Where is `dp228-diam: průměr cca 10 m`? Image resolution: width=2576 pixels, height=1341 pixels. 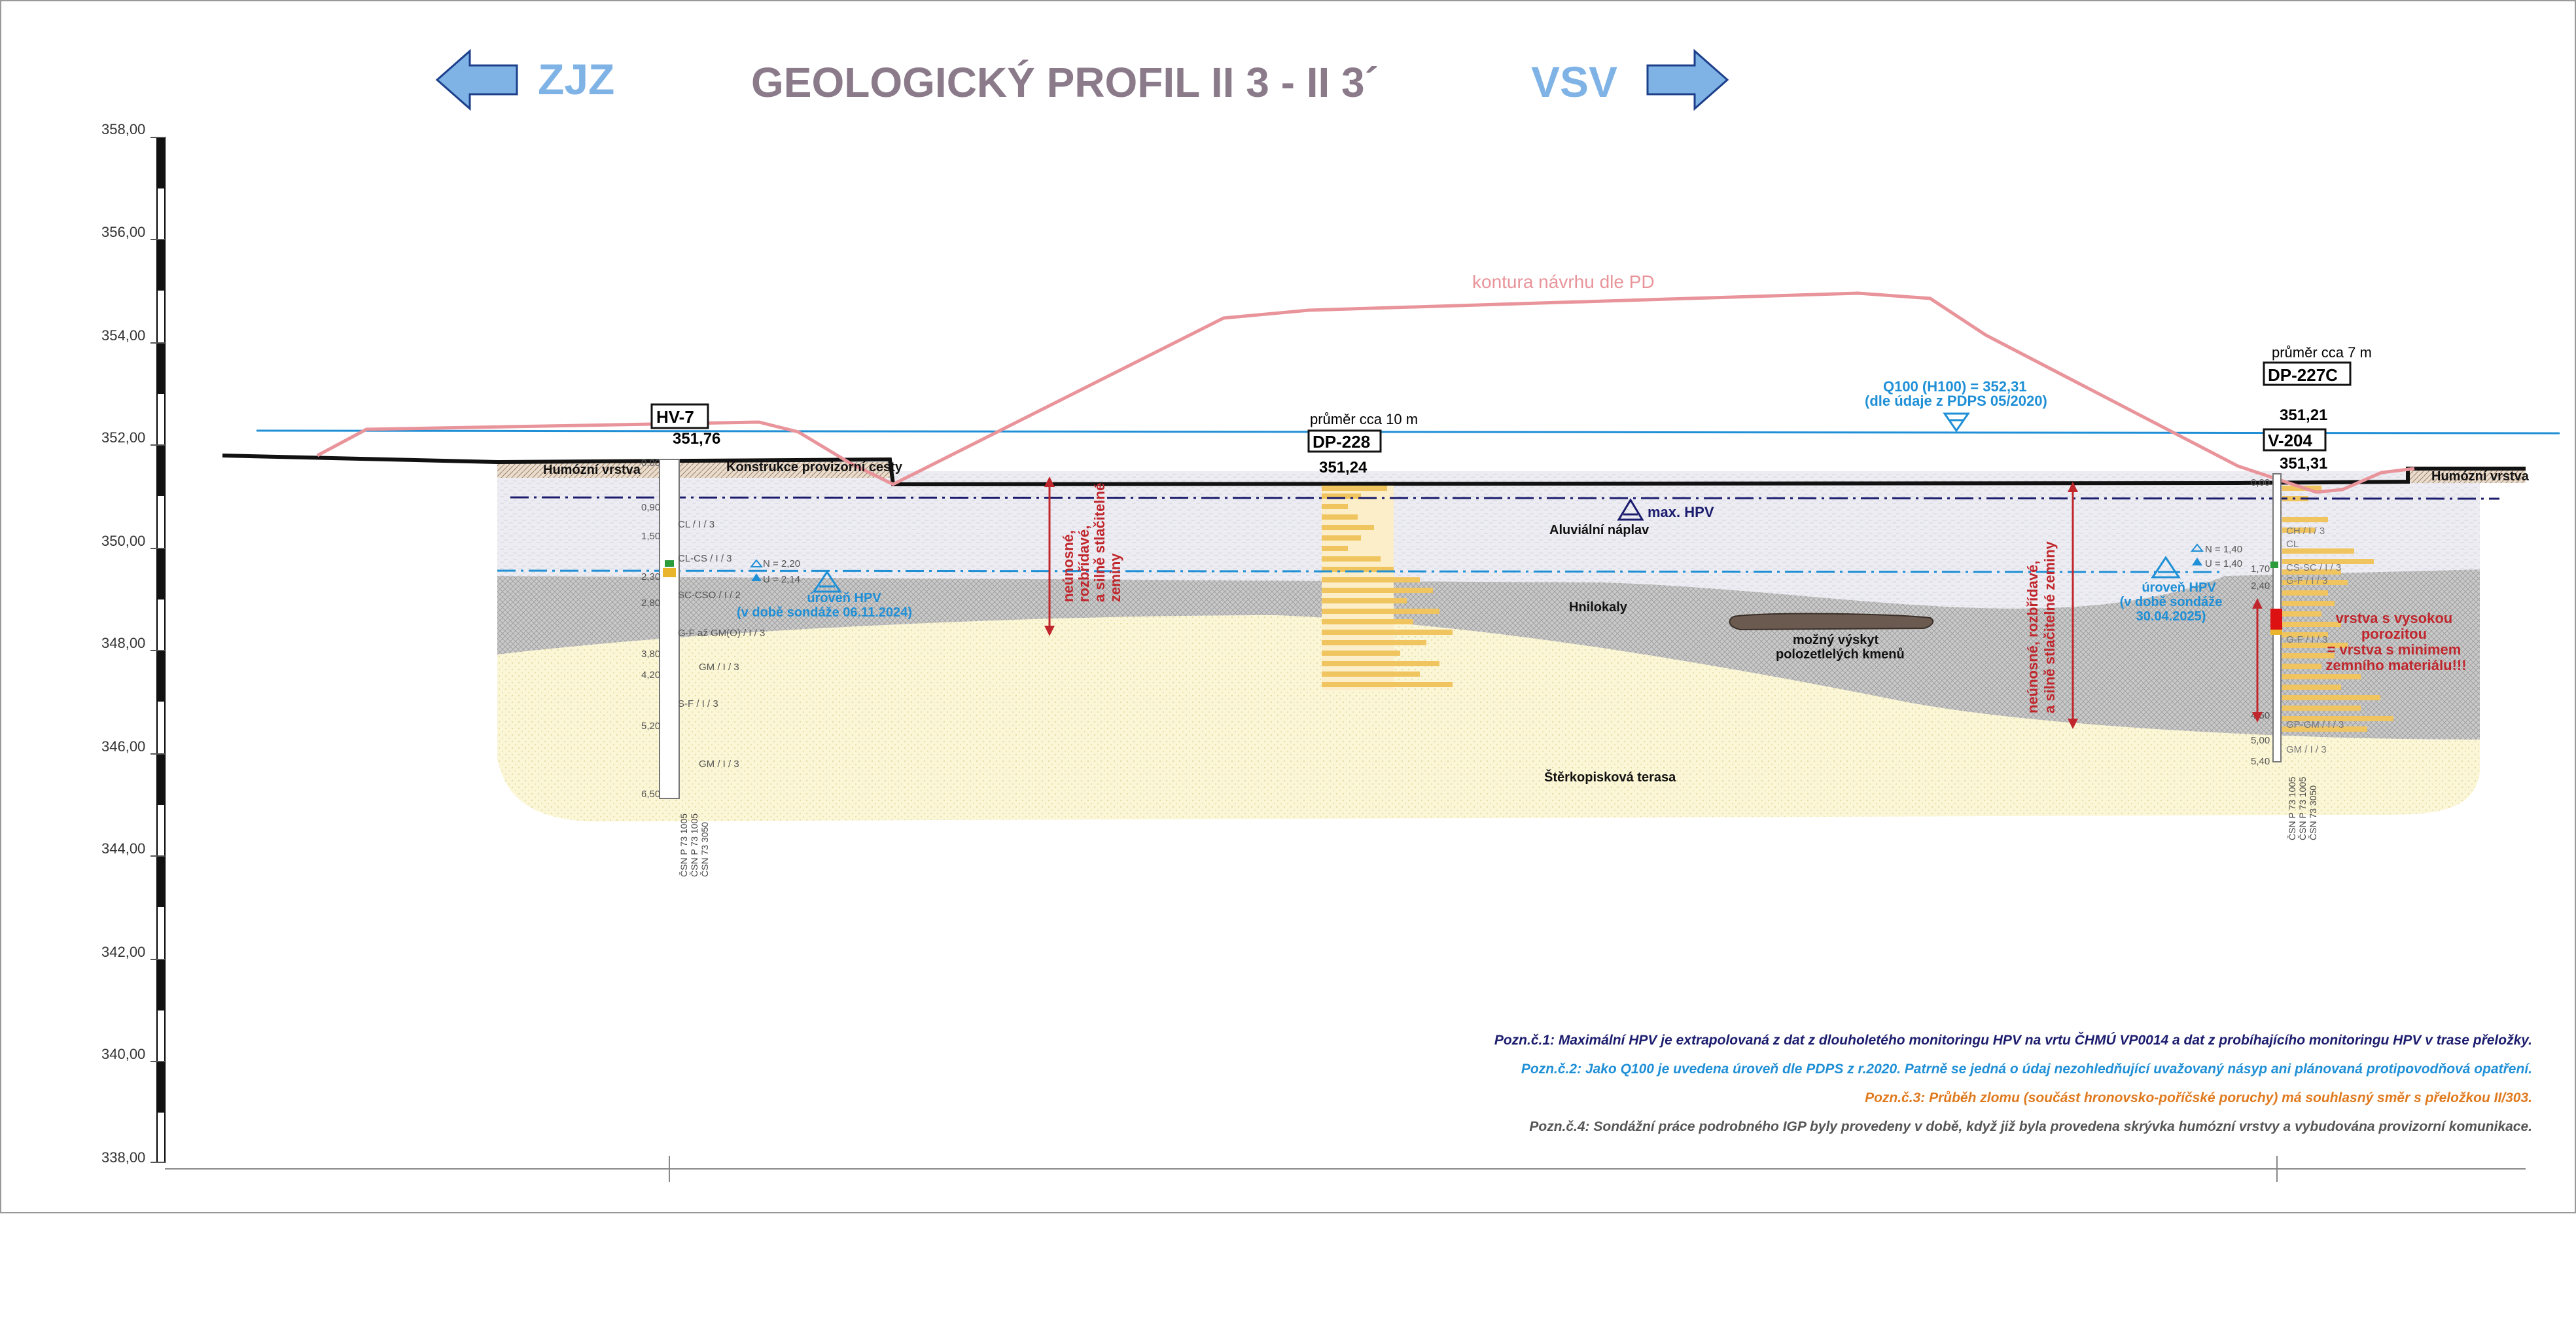
dp228-diam: průměr cca 10 m is located at coordinates (1364, 419).